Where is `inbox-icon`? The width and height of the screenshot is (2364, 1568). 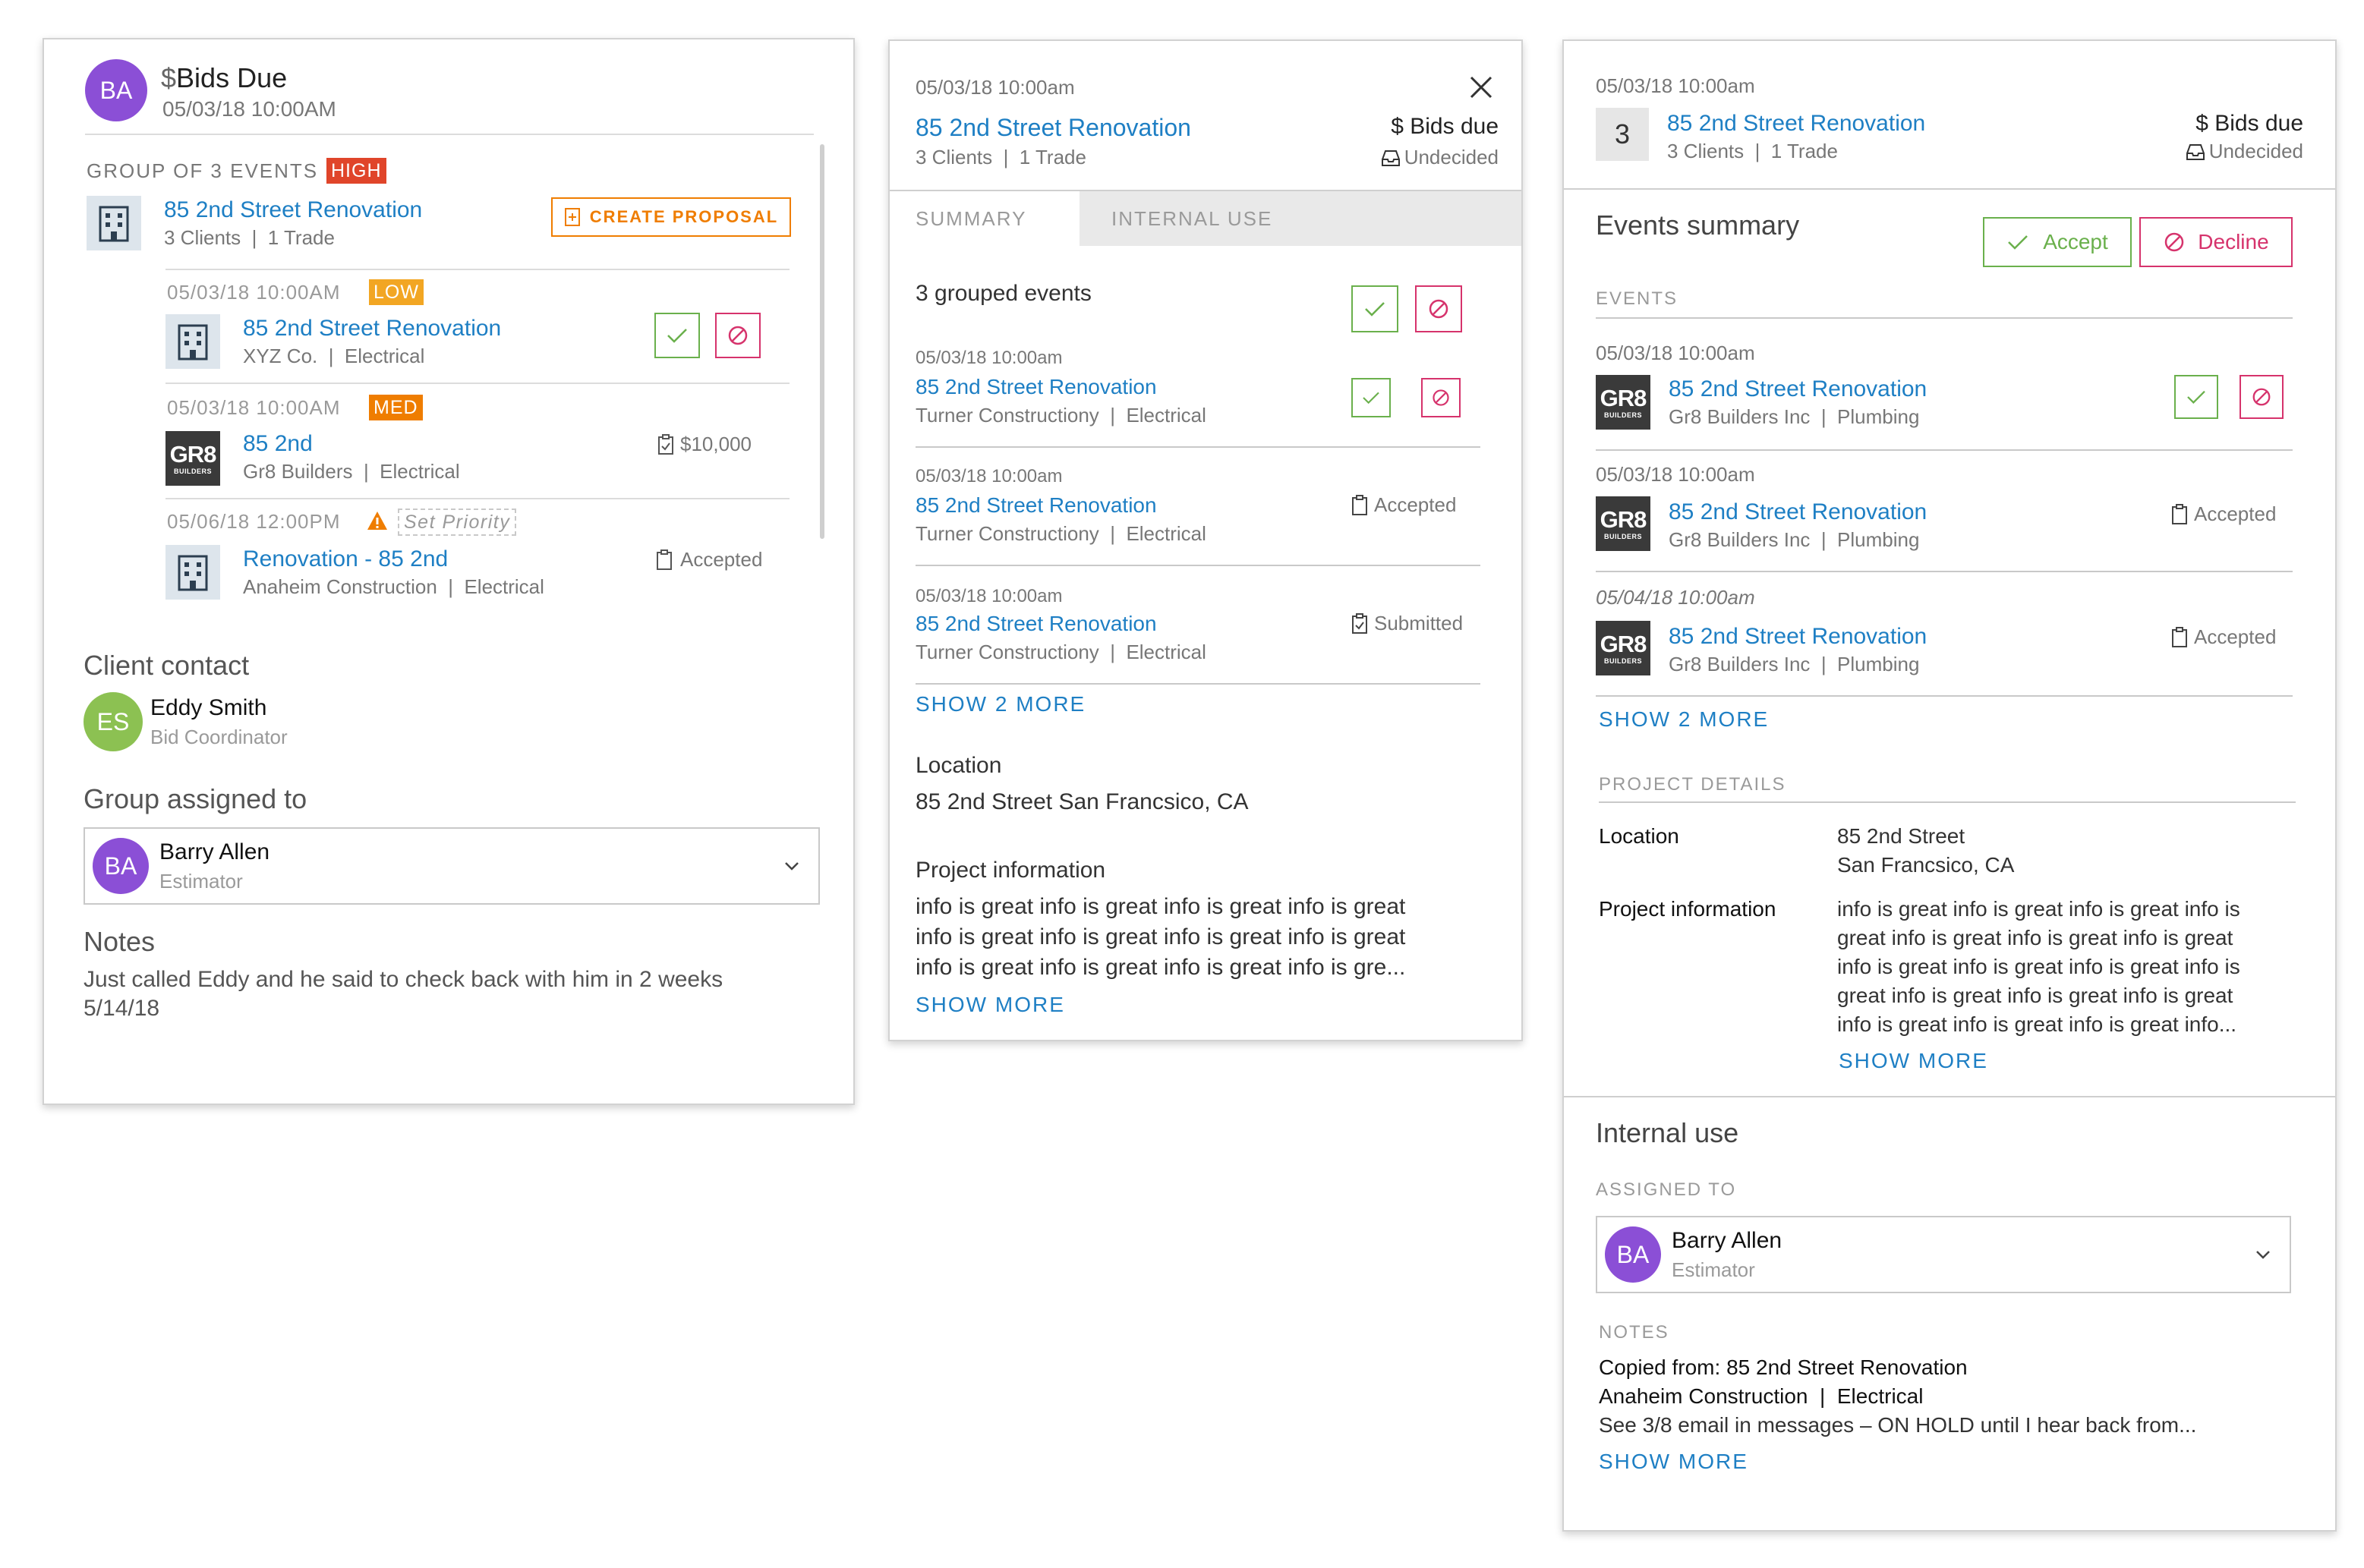 inbox-icon is located at coordinates (1390, 158).